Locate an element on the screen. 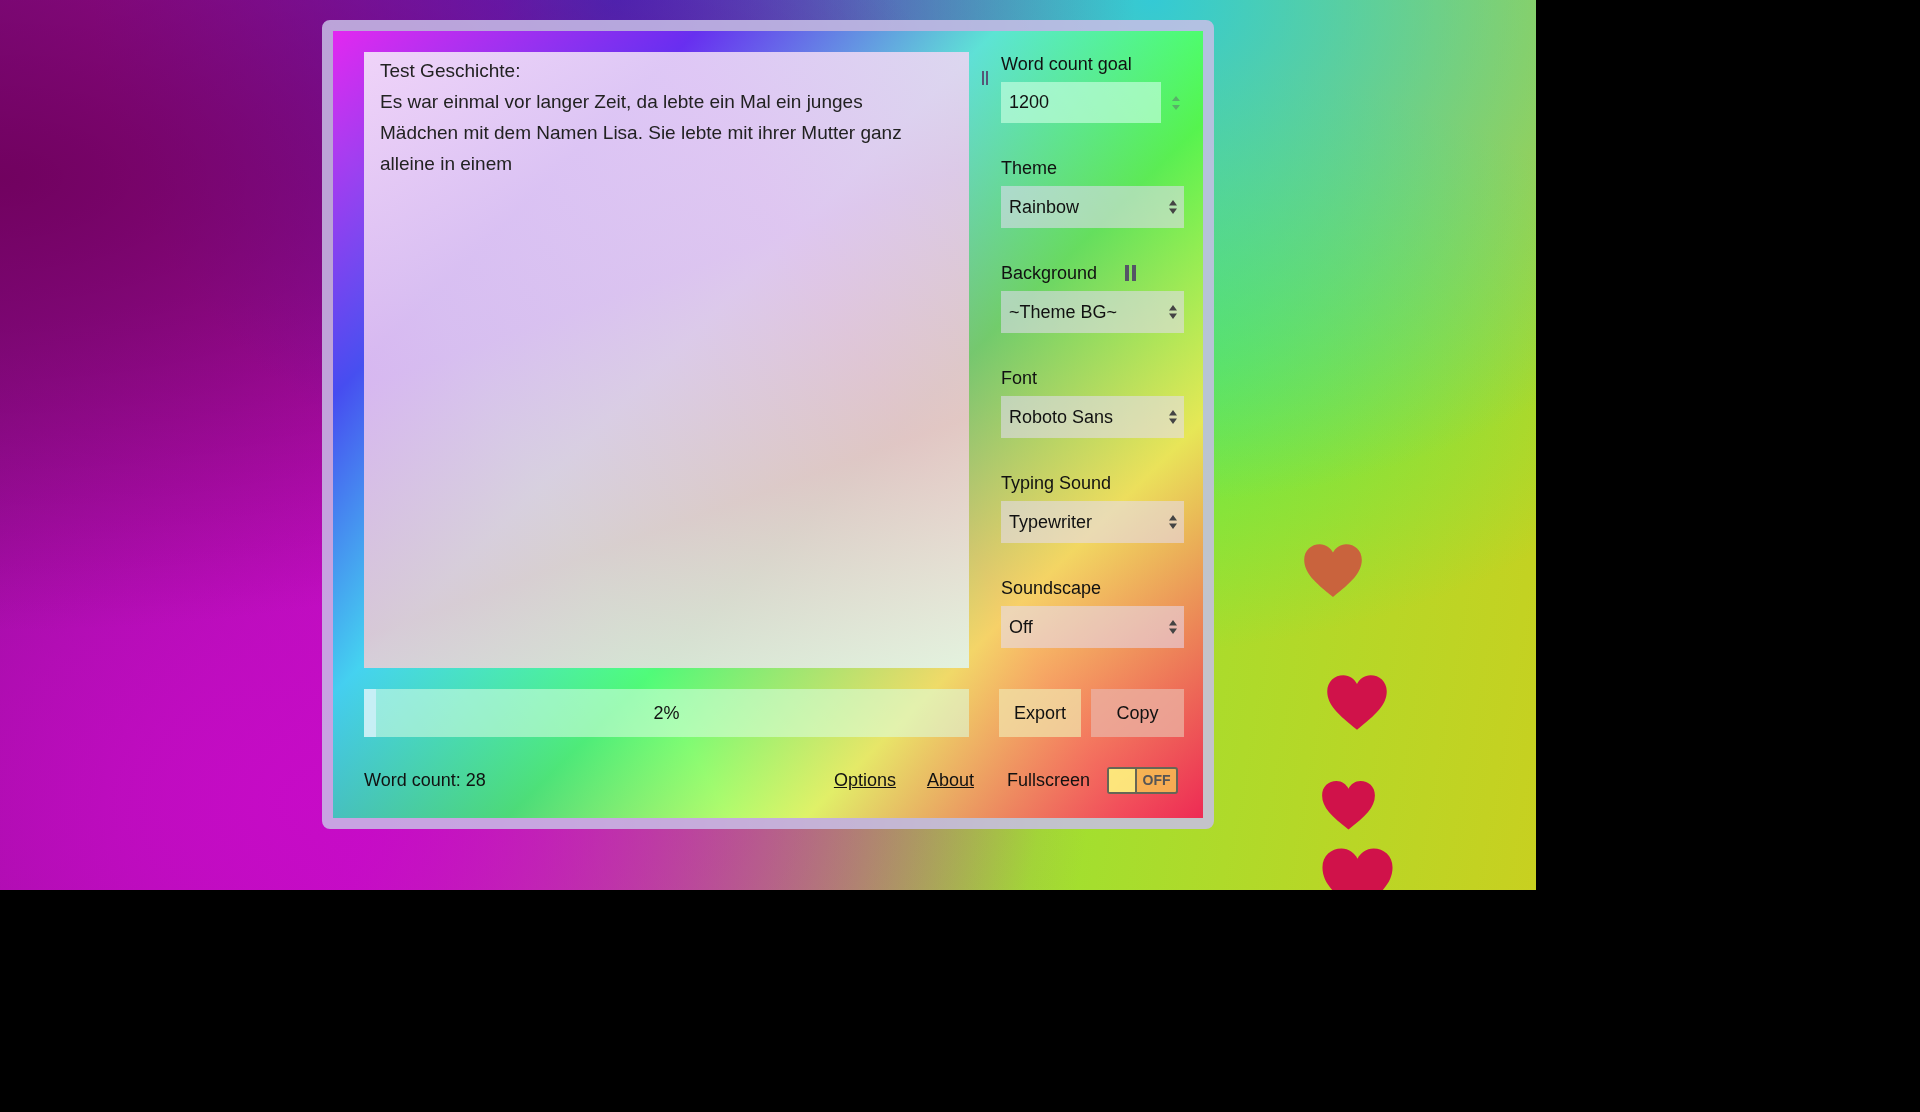  progress-label: 2% is located at coordinates (666, 713).